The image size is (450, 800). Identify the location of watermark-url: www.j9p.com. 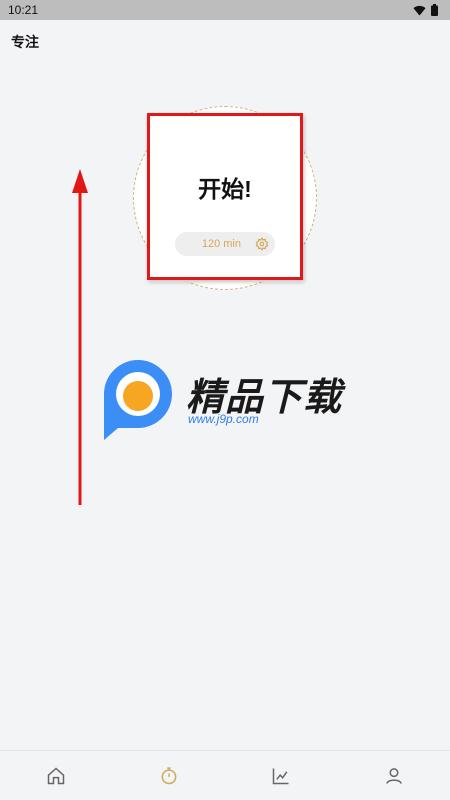
(223, 419).